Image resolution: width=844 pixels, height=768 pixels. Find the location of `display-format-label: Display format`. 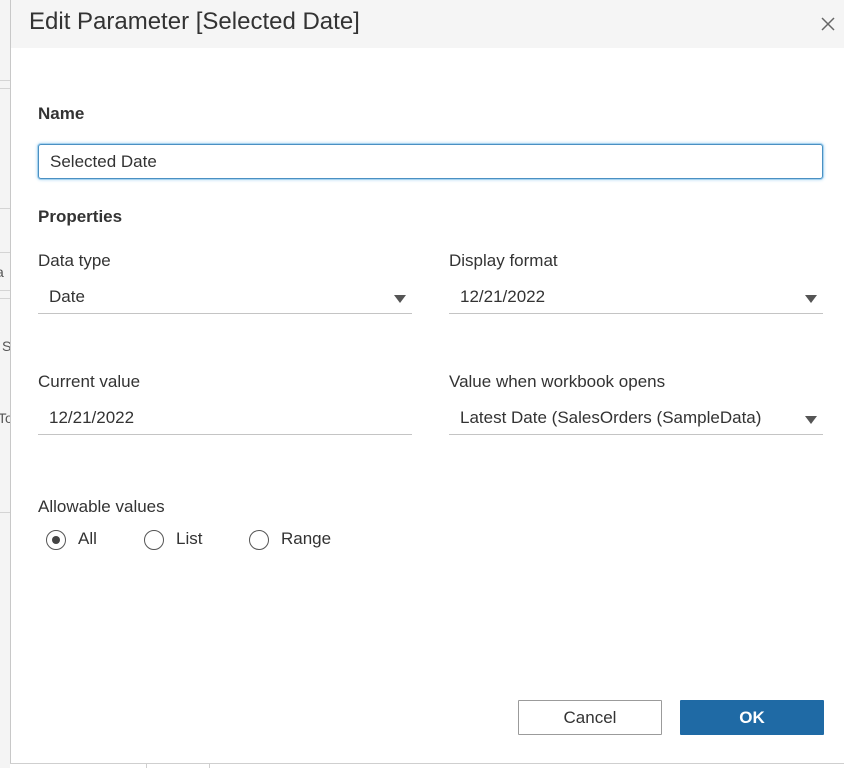

display-format-label: Display format is located at coordinates (503, 260).